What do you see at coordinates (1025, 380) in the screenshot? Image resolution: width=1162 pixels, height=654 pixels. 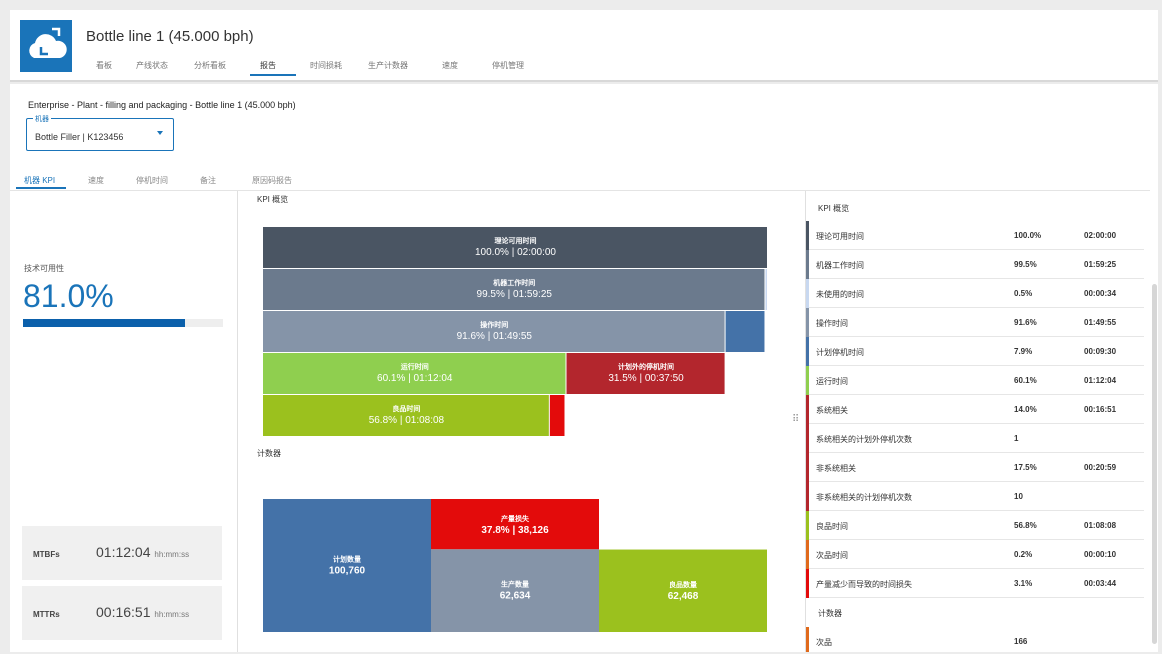 I see `table-cell-pct: 60.1%` at bounding box center [1025, 380].